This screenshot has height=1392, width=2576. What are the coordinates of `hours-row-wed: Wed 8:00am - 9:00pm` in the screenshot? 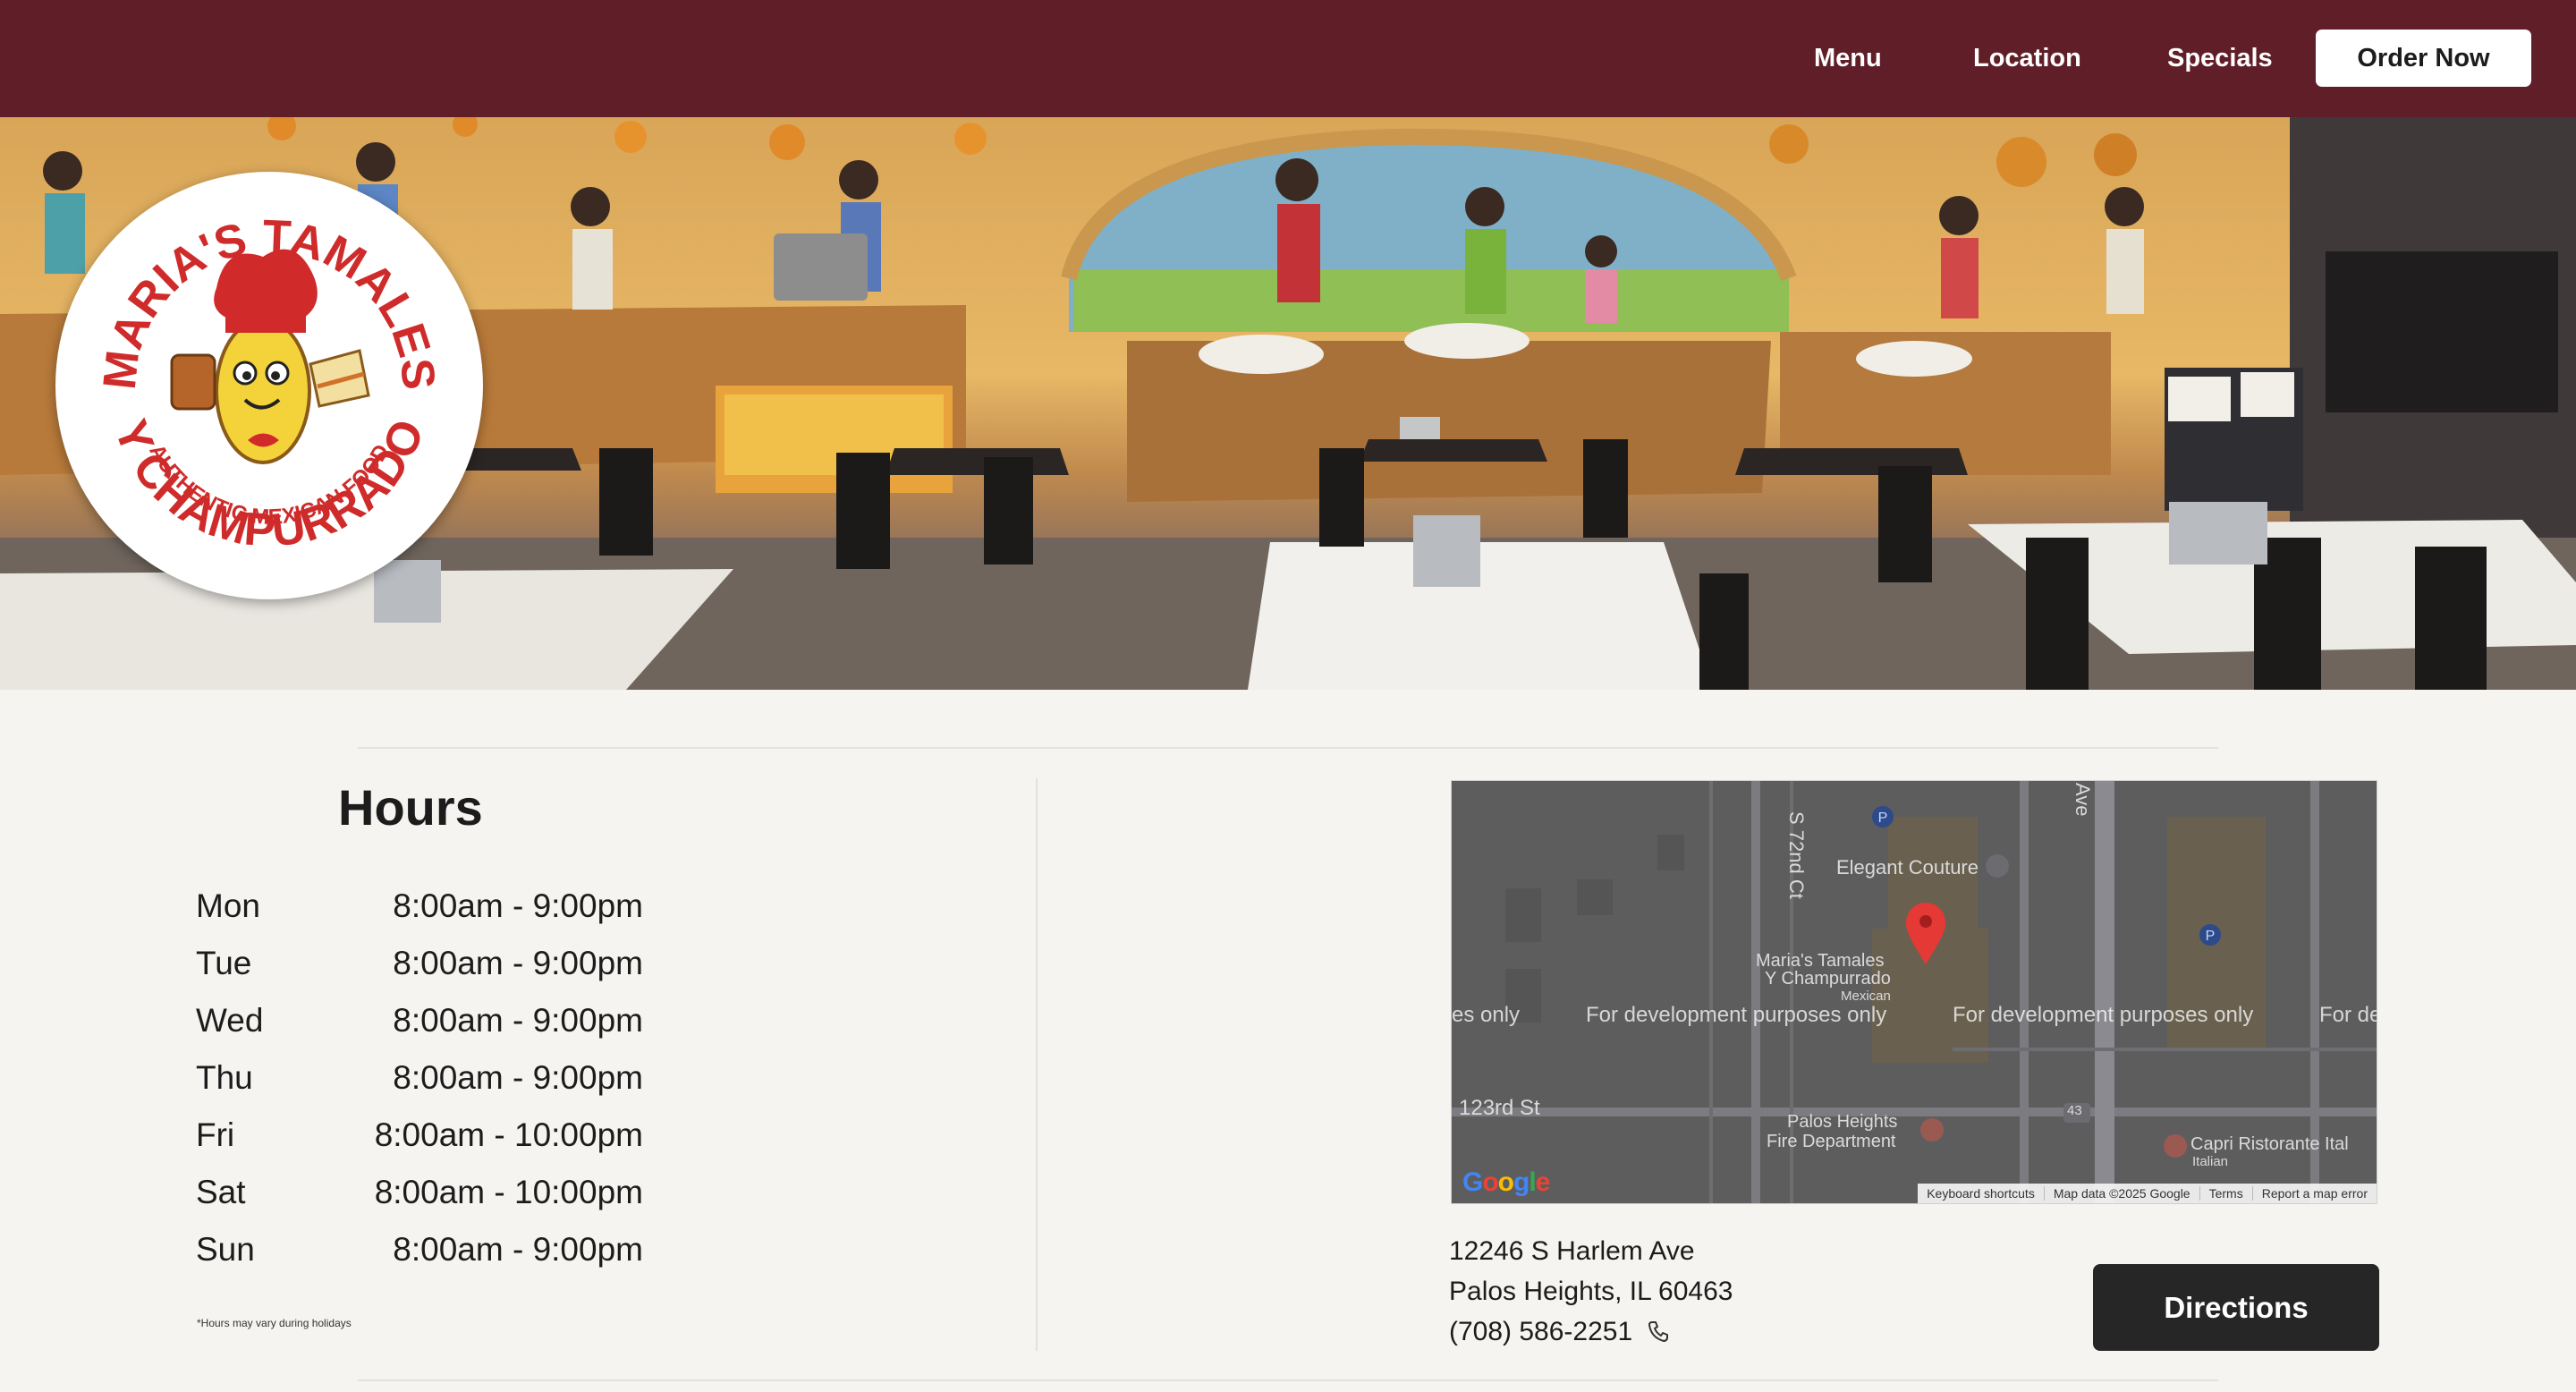 It's located at (428, 1020).